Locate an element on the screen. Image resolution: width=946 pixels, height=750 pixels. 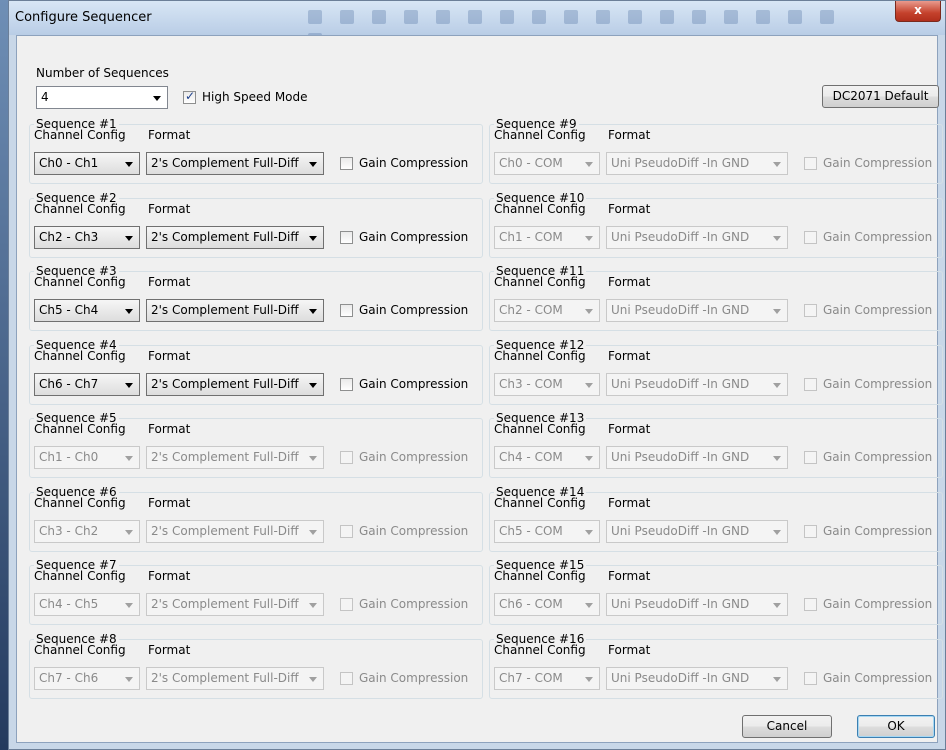
channel-config-dropdown: Ch5 - Ch4 is located at coordinates (87, 310).